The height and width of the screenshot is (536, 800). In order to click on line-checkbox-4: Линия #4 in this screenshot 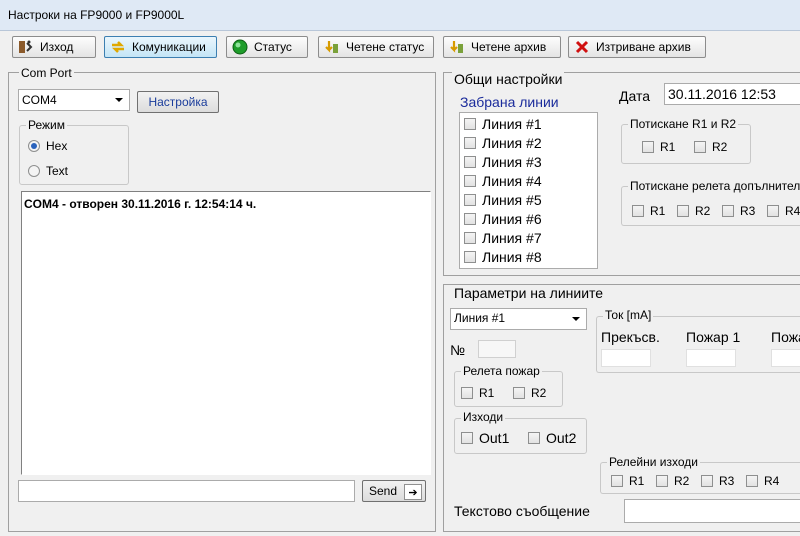, I will do `click(503, 181)`.